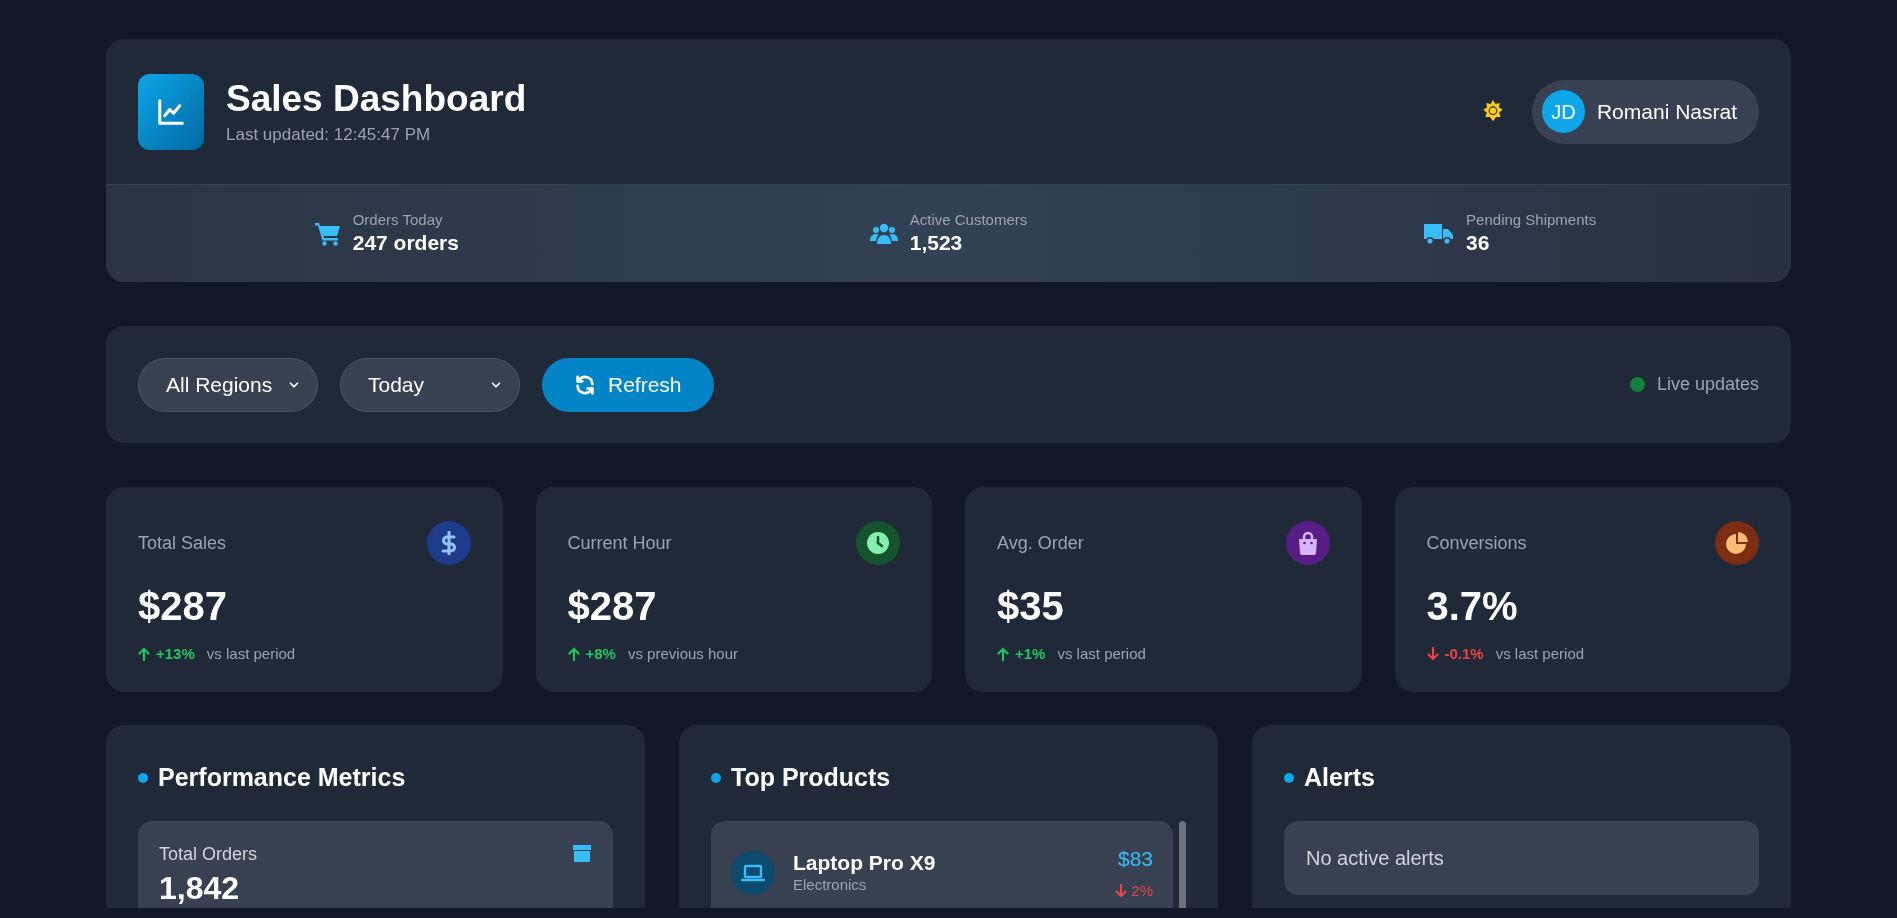 This screenshot has height=918, width=1897. Describe the element at coordinates (1142, 891) in the screenshot. I see `change-value: 2%` at that location.